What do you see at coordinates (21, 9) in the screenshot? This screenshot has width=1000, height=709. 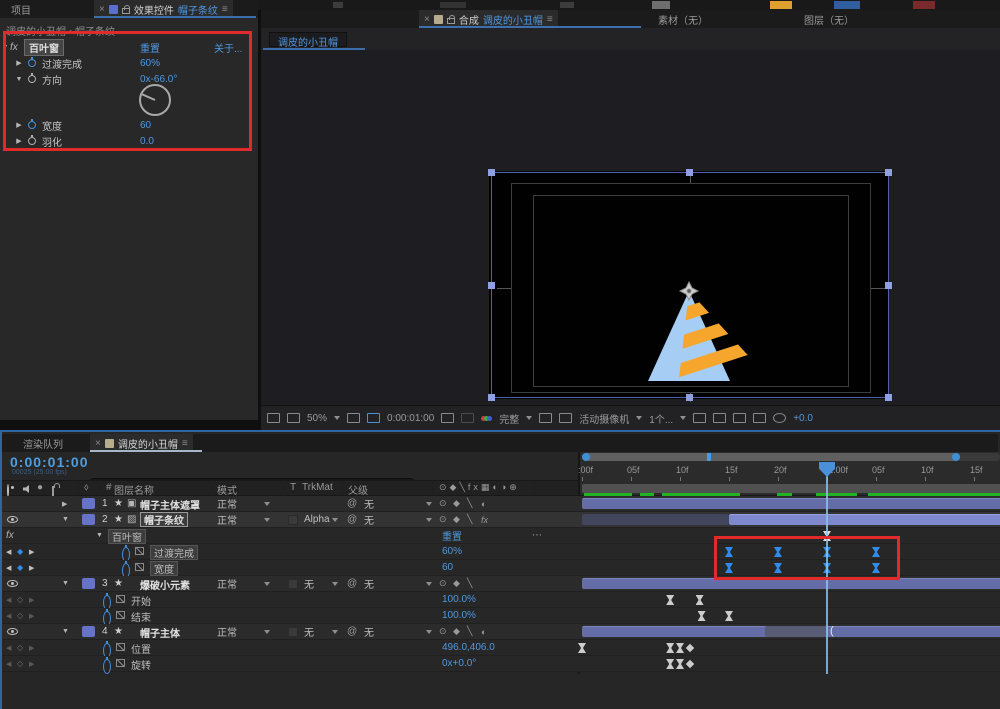 I see `tab-project: 项目` at bounding box center [21, 9].